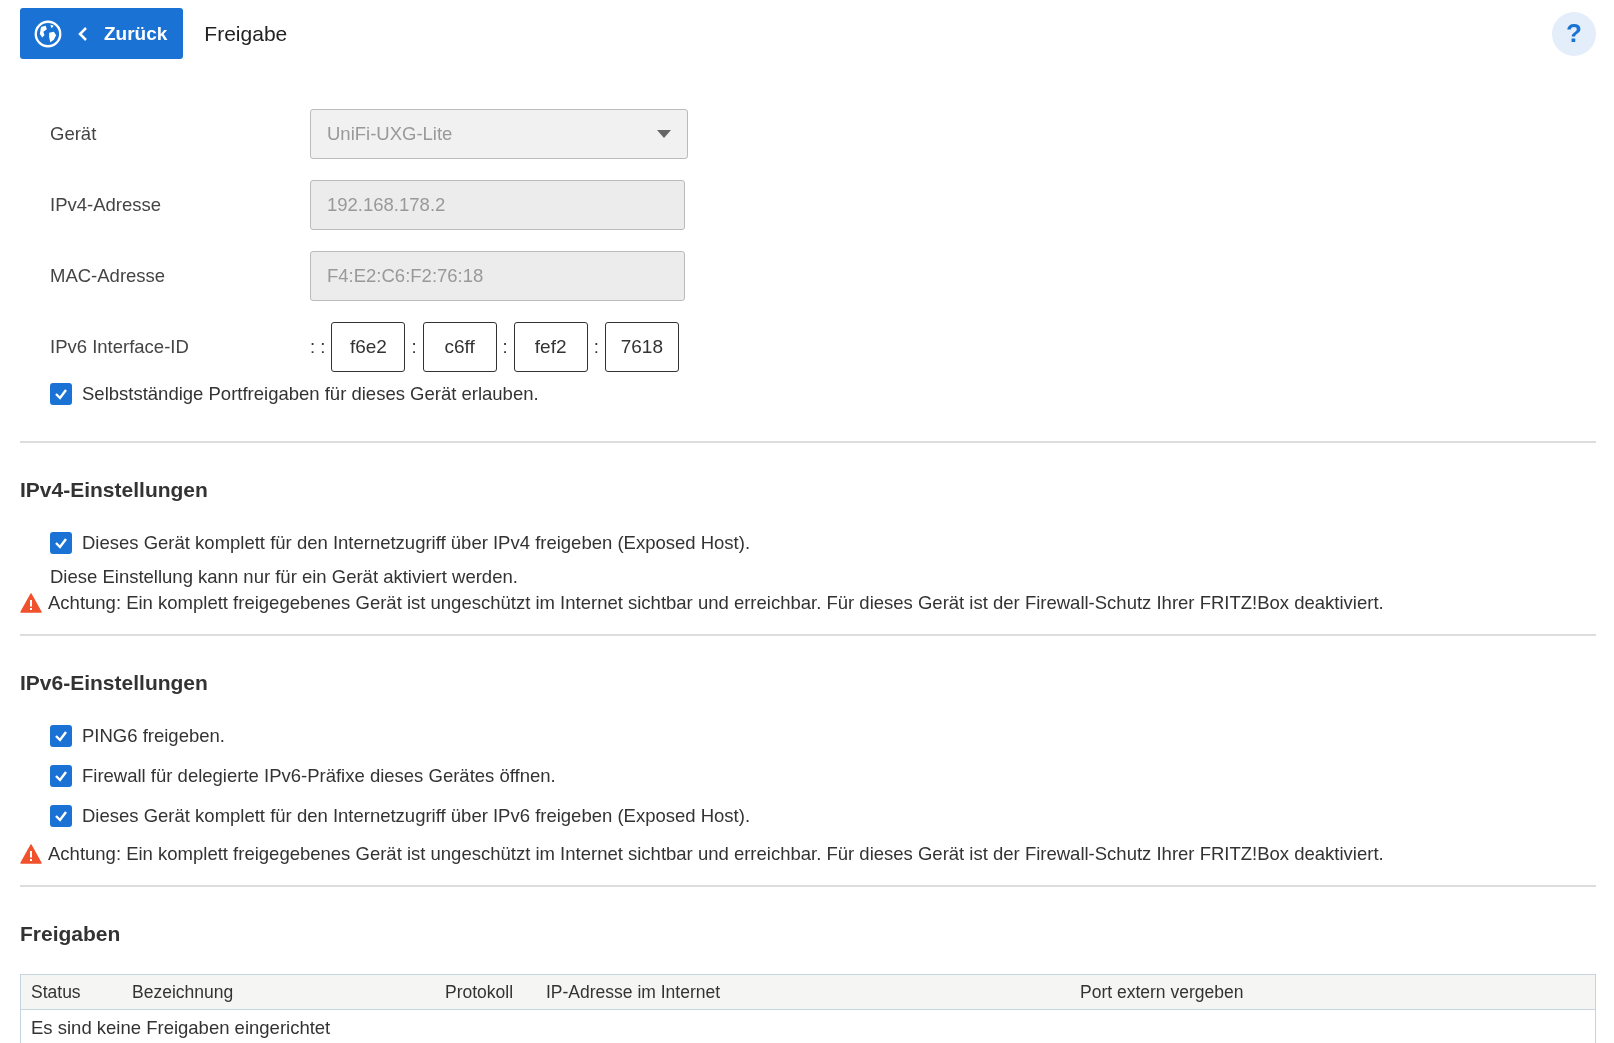 This screenshot has width=1614, height=1043. Describe the element at coordinates (641, 347) in the screenshot. I see `input-field: 7618` at that location.